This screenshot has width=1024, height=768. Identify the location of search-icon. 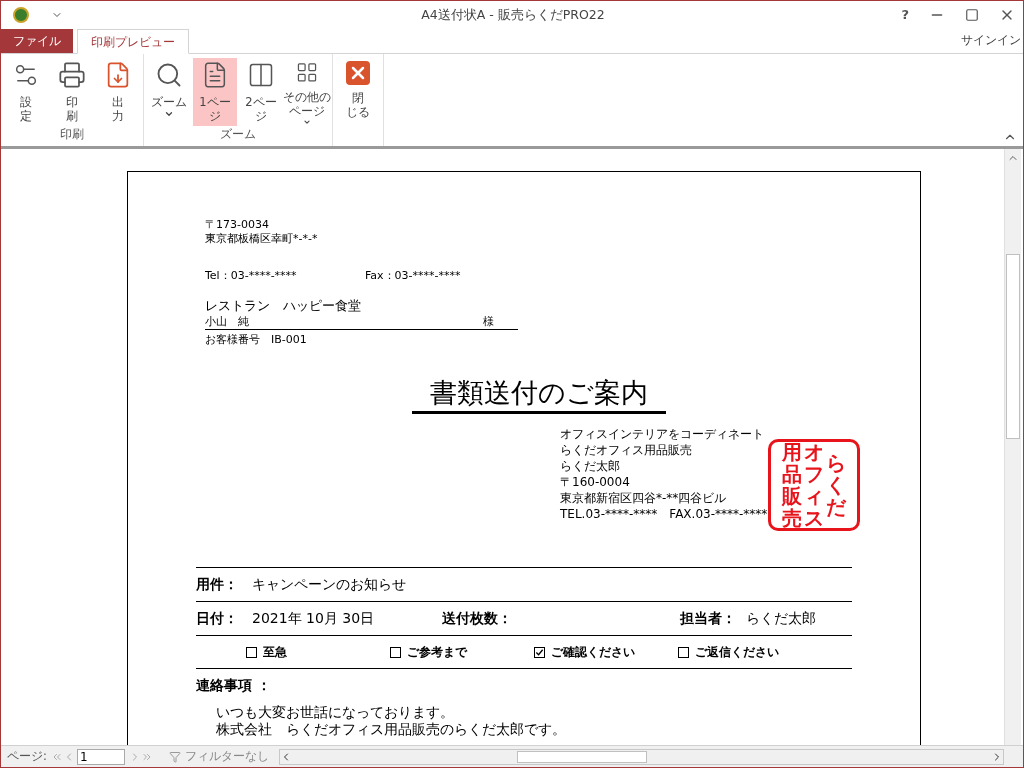
(169, 75).